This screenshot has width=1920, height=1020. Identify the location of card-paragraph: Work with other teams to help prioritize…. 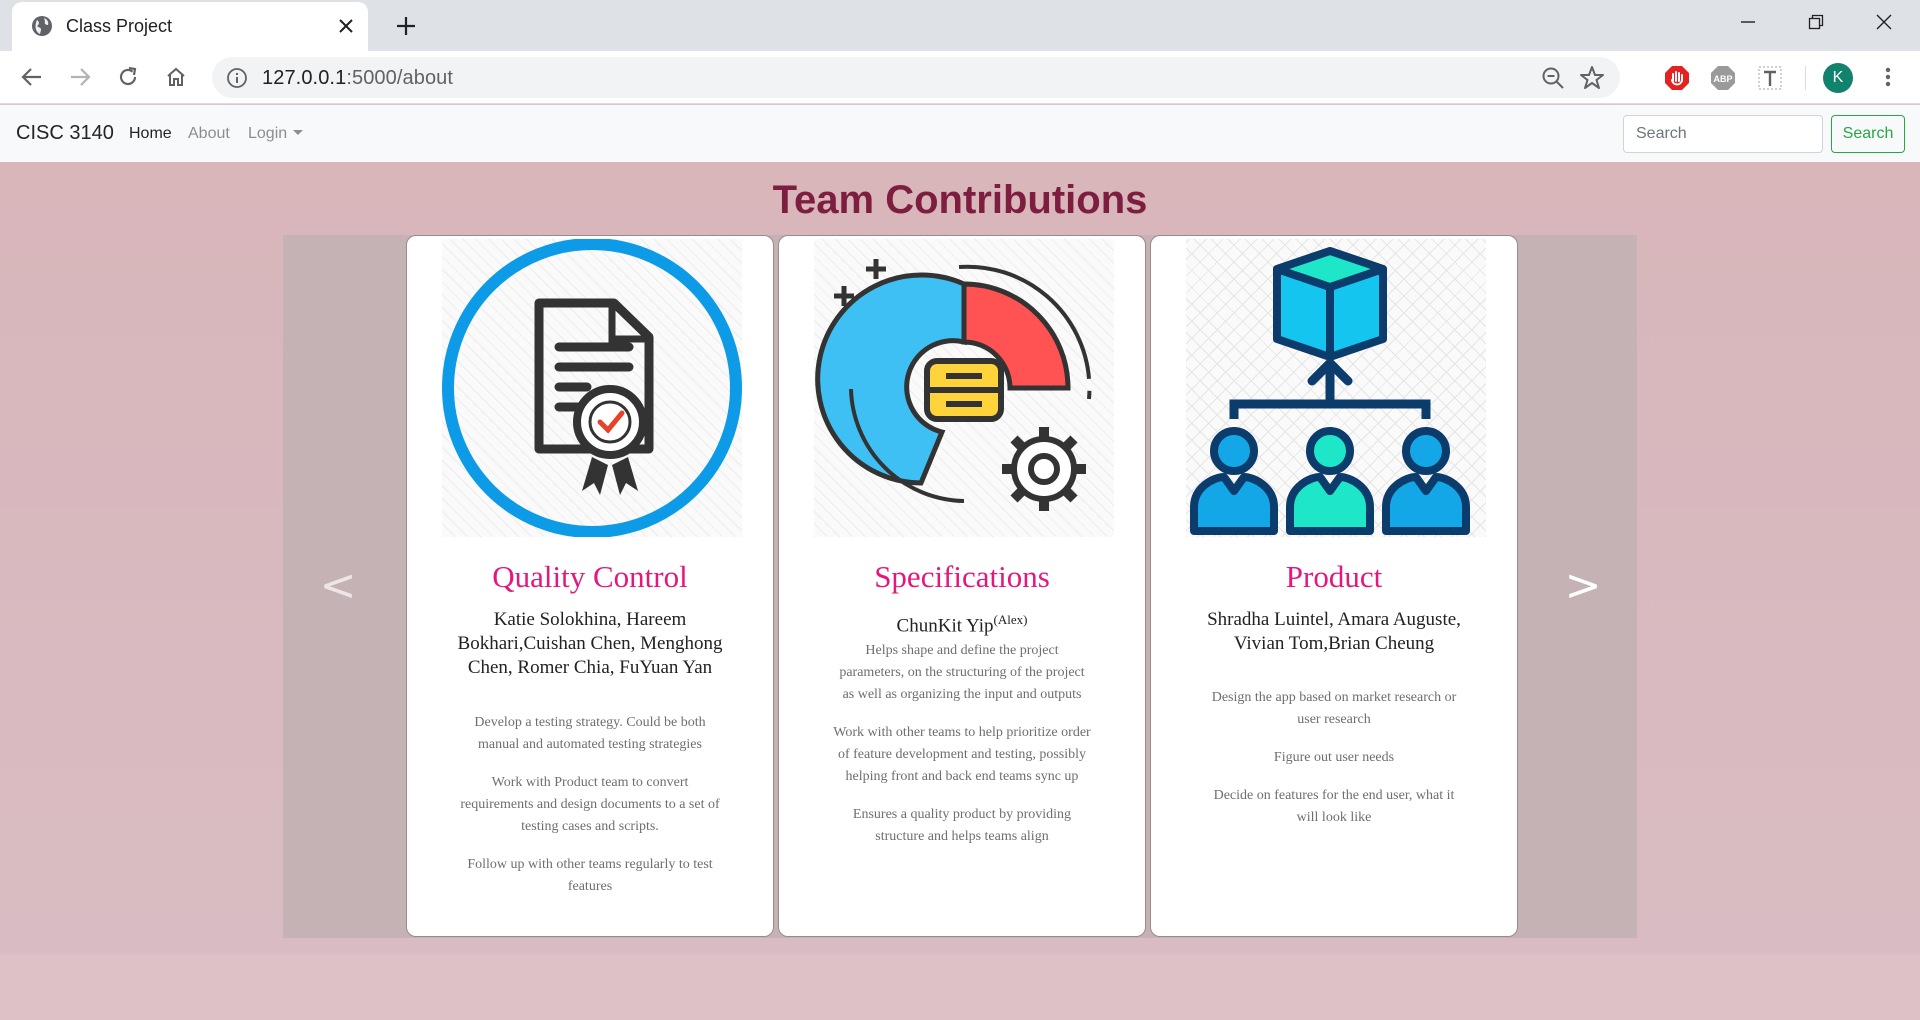
(962, 754).